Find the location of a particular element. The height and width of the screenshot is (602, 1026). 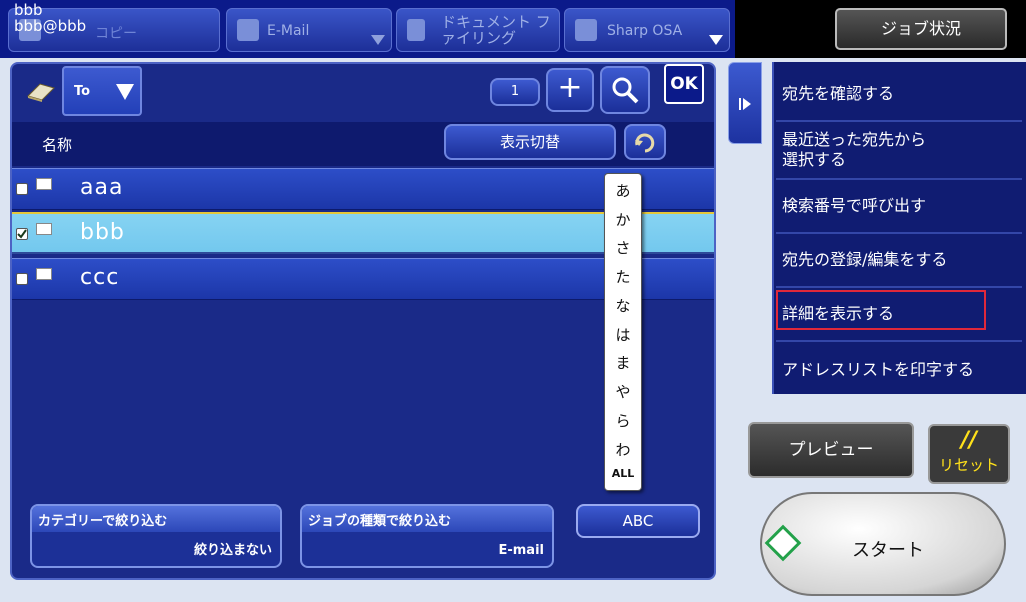

category-filter-value: 絞り込まない is located at coordinates (232, 550).